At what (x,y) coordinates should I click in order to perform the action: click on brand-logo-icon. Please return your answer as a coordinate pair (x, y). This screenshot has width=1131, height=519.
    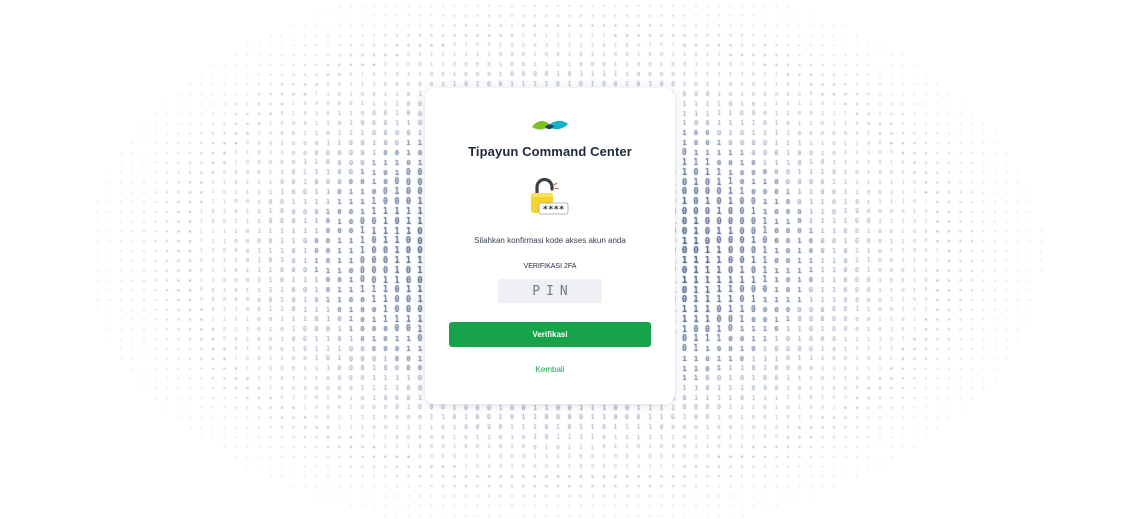
    Looking at the image, I should click on (550, 125).